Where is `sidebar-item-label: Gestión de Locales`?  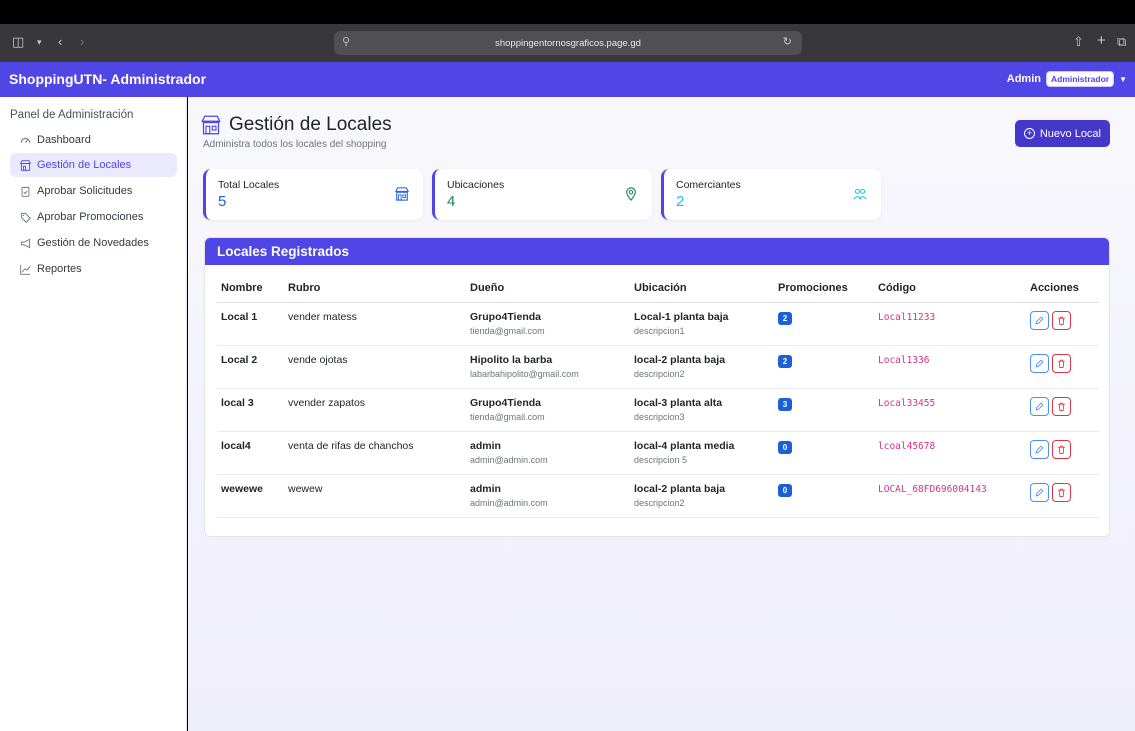 sidebar-item-label: Gestión de Locales is located at coordinates (84, 165).